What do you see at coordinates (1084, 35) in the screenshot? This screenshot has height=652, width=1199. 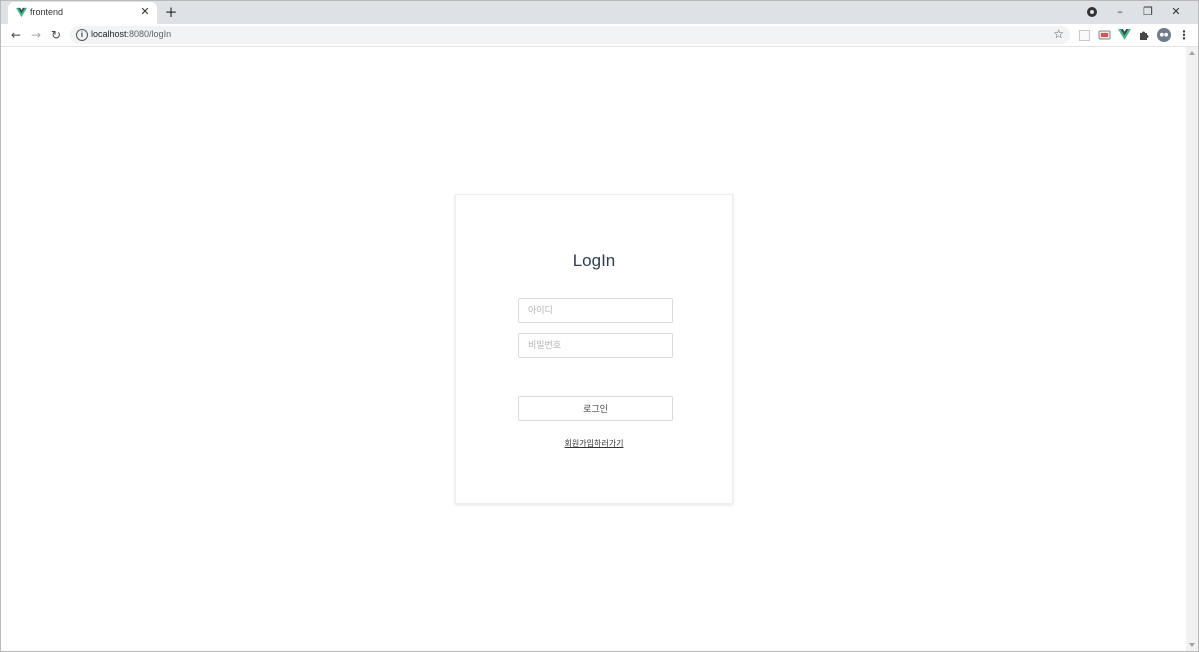 I see `extension-blank-icon` at bounding box center [1084, 35].